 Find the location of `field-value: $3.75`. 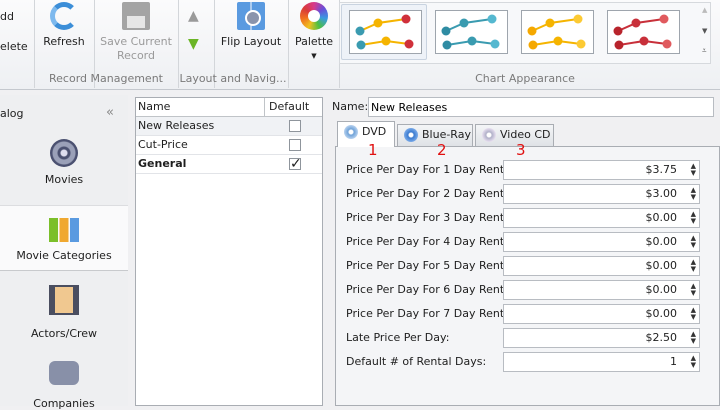

field-value: $3.75 is located at coordinates (661, 169).